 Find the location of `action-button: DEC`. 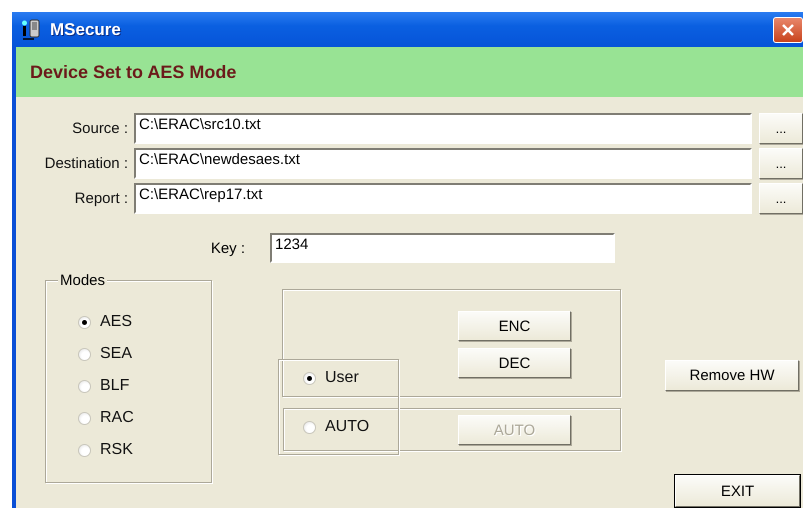

action-button: DEC is located at coordinates (514, 363).